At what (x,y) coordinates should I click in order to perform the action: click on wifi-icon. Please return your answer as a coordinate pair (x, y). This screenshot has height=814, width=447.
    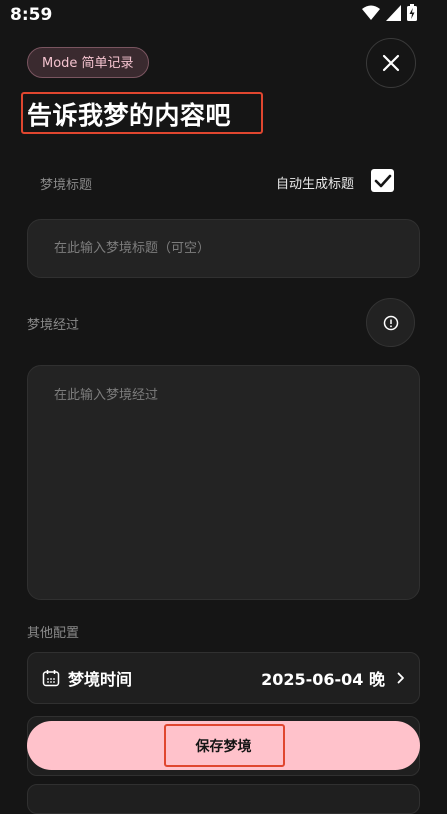
    Looking at the image, I should click on (371, 12).